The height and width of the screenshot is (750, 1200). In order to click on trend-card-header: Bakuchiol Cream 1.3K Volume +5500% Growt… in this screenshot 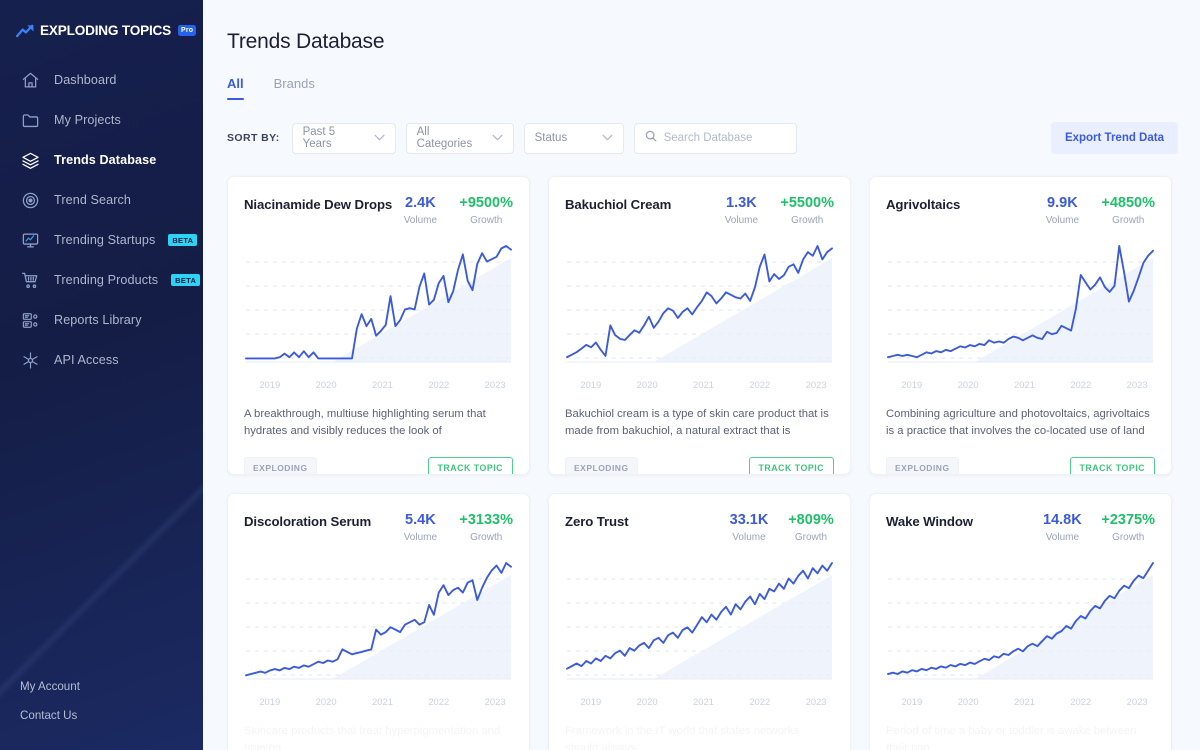, I will do `click(699, 210)`.